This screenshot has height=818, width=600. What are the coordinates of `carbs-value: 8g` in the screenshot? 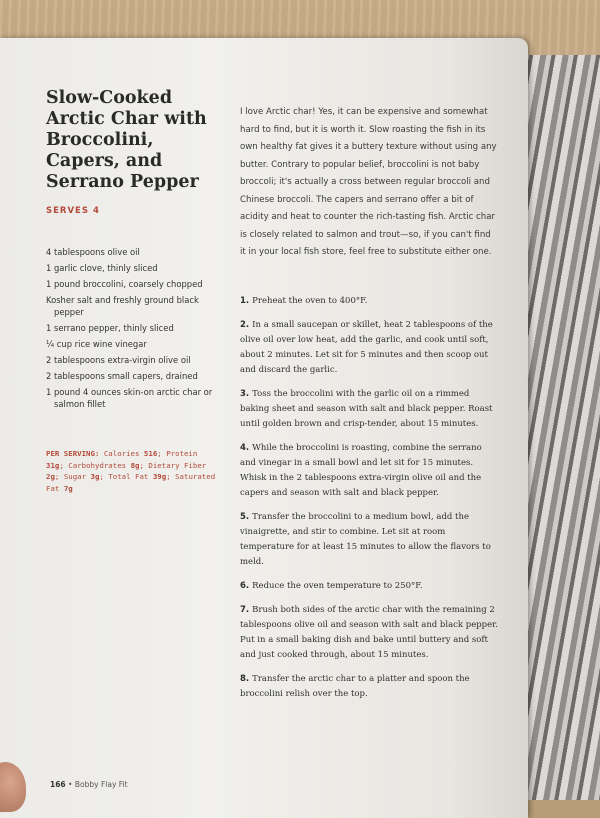 It's located at (135, 465).